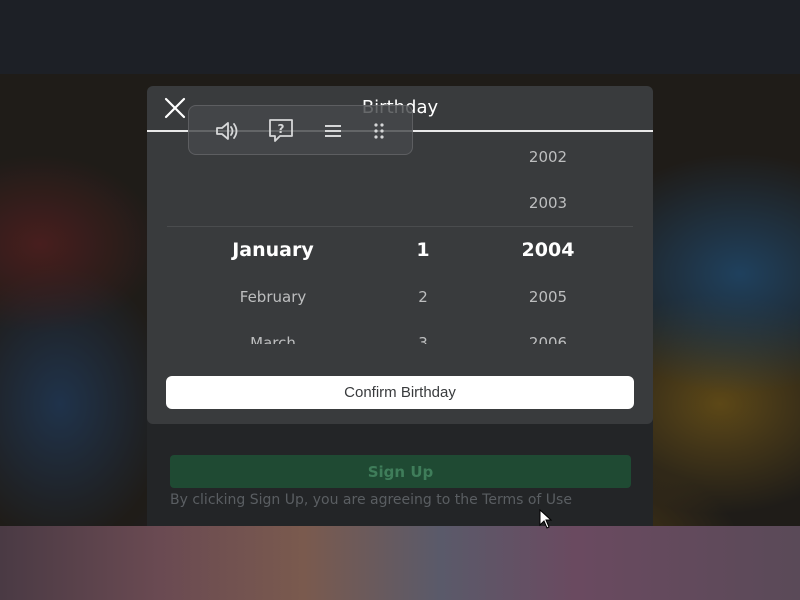 The height and width of the screenshot is (600, 800). Describe the element at coordinates (300, 130) in the screenshot. I see `accessibility-toolbar: ?` at that location.